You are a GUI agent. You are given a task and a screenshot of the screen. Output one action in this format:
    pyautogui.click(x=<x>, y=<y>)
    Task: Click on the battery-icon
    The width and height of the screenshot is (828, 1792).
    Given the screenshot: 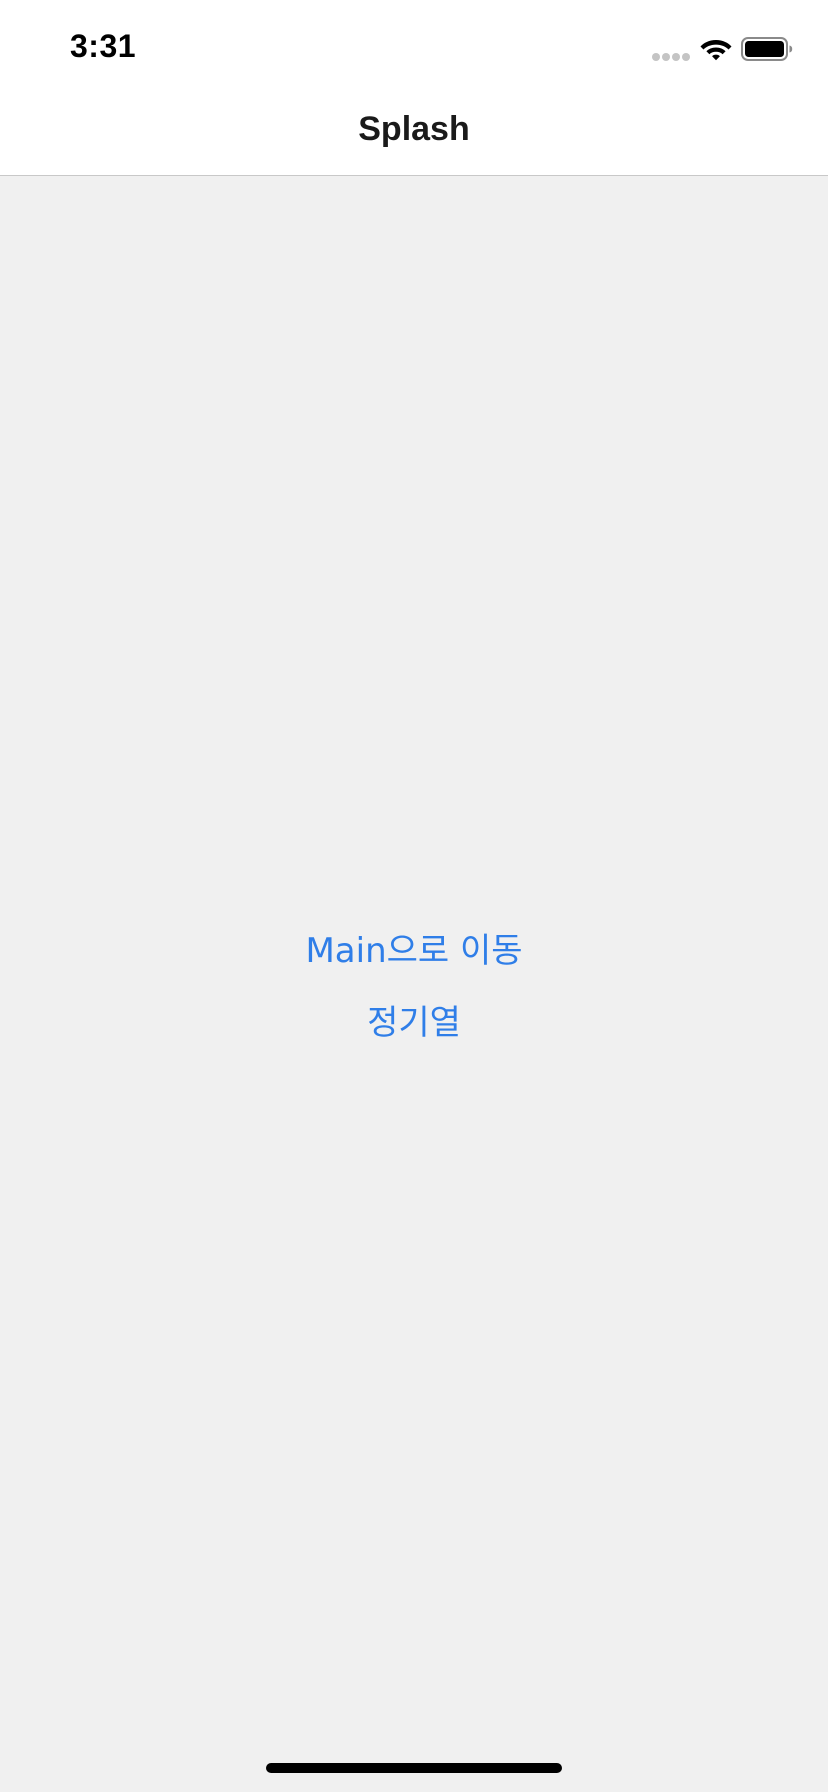 What is the action you would take?
    pyautogui.click(x=767, y=49)
    